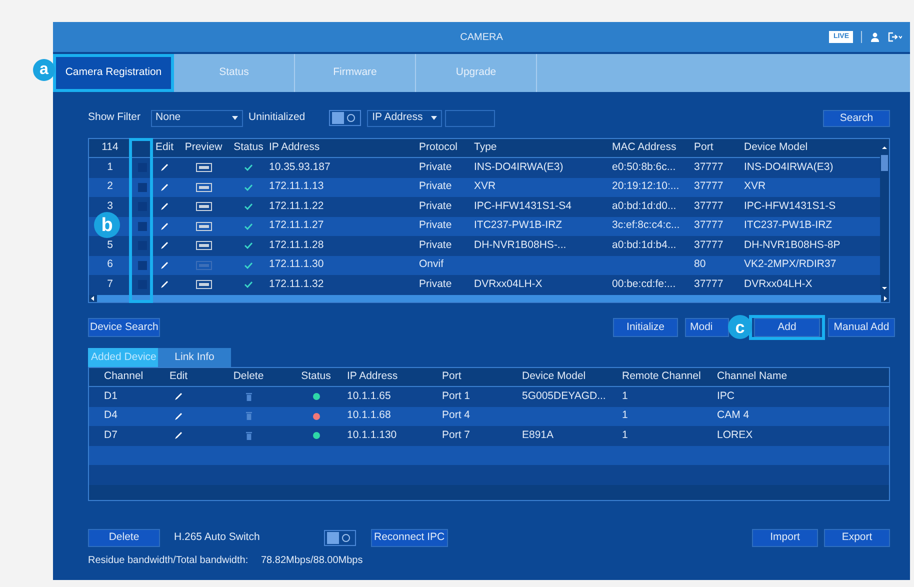  Describe the element at coordinates (169, 561) in the screenshot. I see `bandwidth-label: Residue bandwidth/Total bandwidth:` at that location.